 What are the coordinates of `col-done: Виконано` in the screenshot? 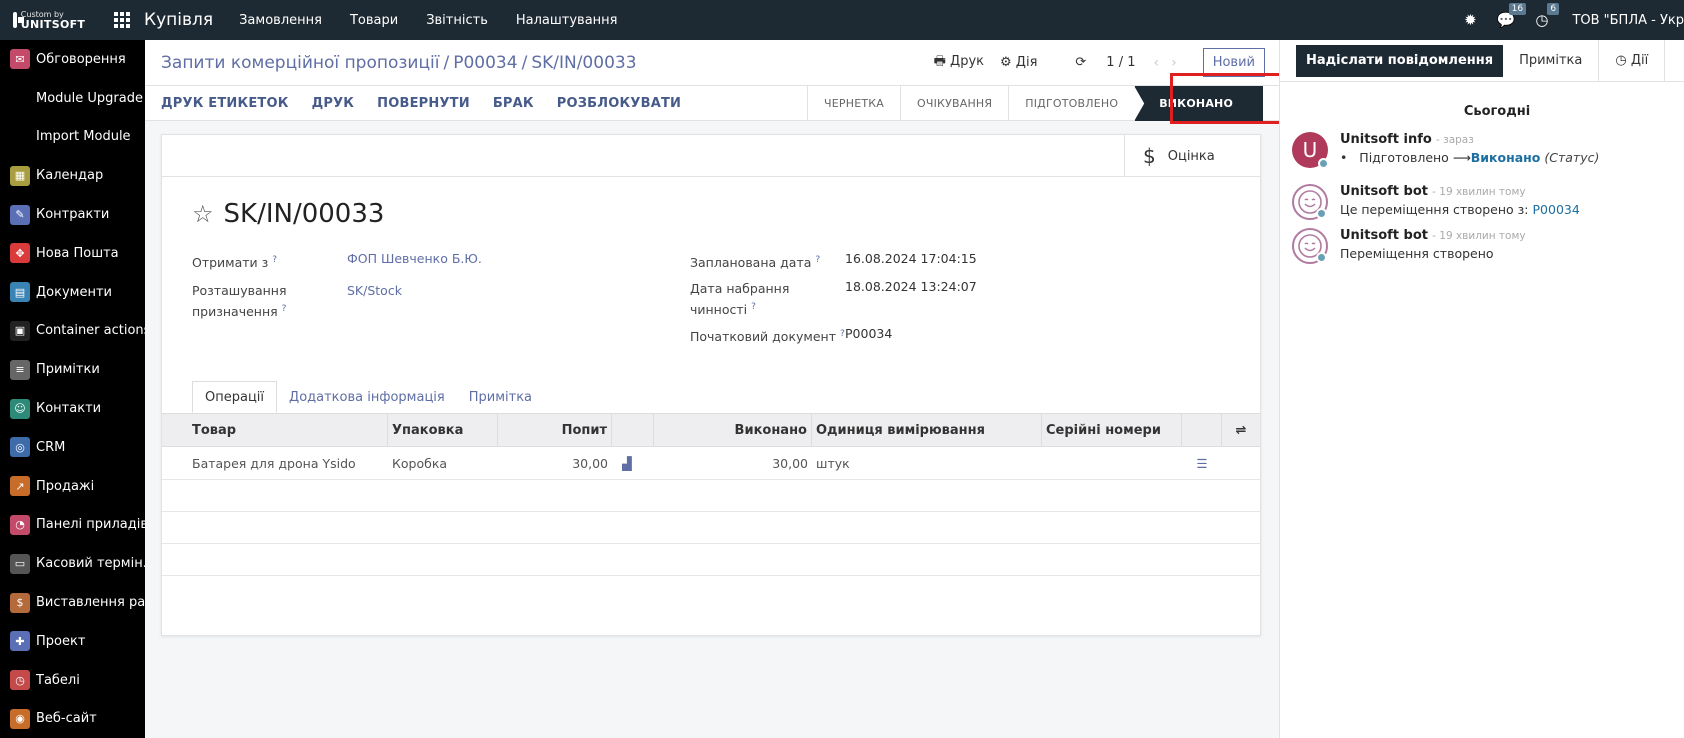 It's located at (733, 430).